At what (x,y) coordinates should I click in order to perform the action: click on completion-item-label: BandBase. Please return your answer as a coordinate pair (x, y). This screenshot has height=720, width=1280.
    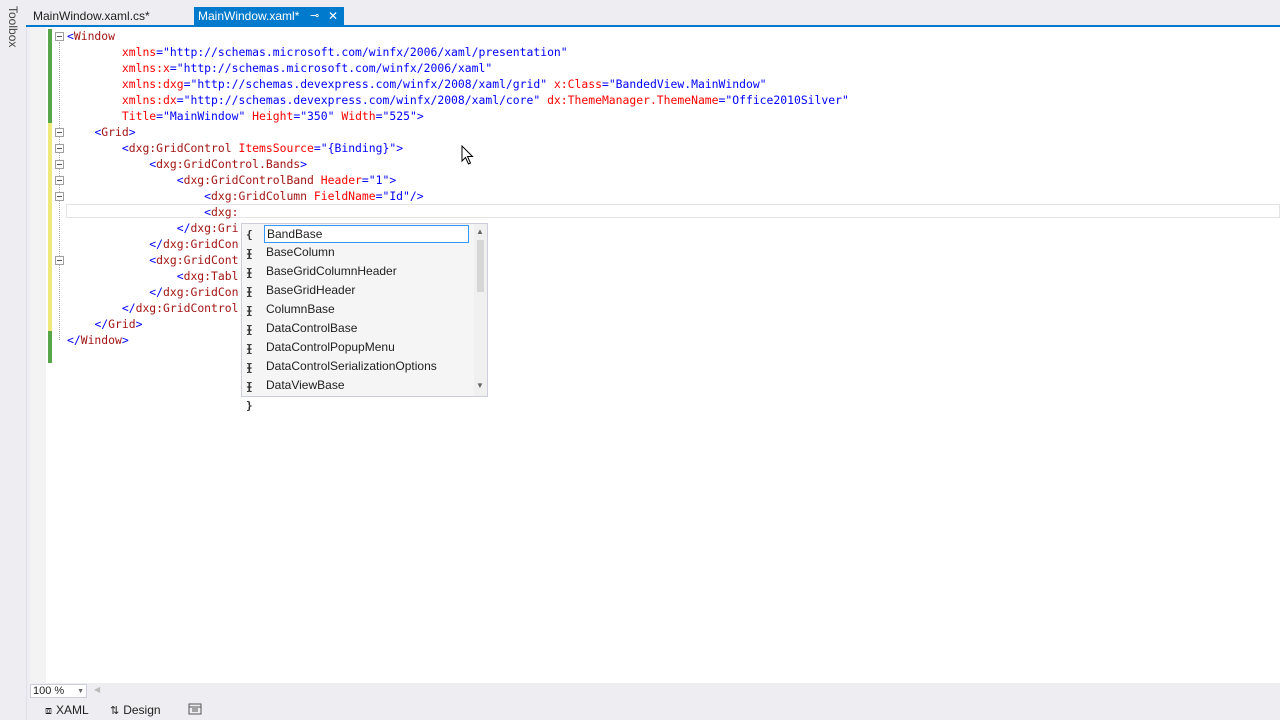
    Looking at the image, I should click on (366, 234).